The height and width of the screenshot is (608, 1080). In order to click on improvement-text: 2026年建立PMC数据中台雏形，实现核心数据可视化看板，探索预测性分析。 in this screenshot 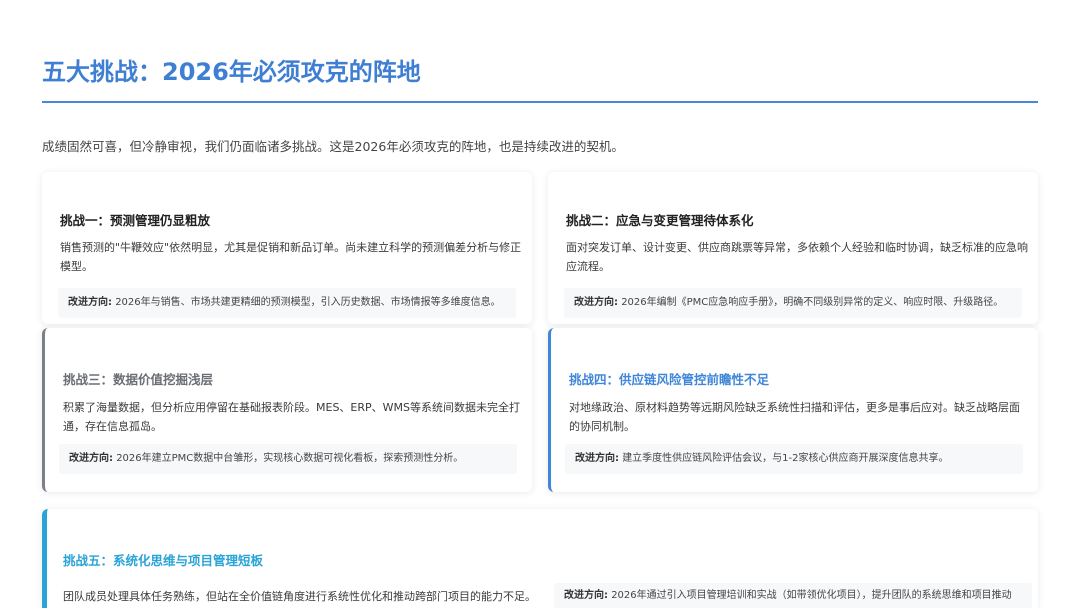, I will do `click(290, 458)`.